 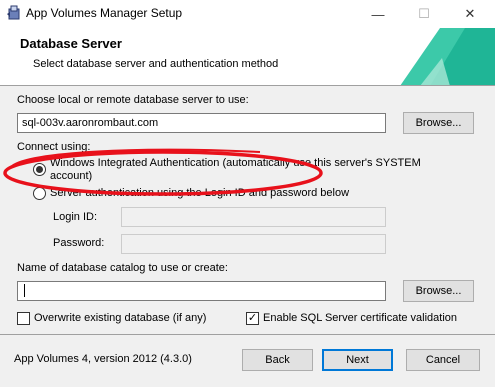 What do you see at coordinates (424, 14) in the screenshot?
I see `maximize-button: ☐` at bounding box center [424, 14].